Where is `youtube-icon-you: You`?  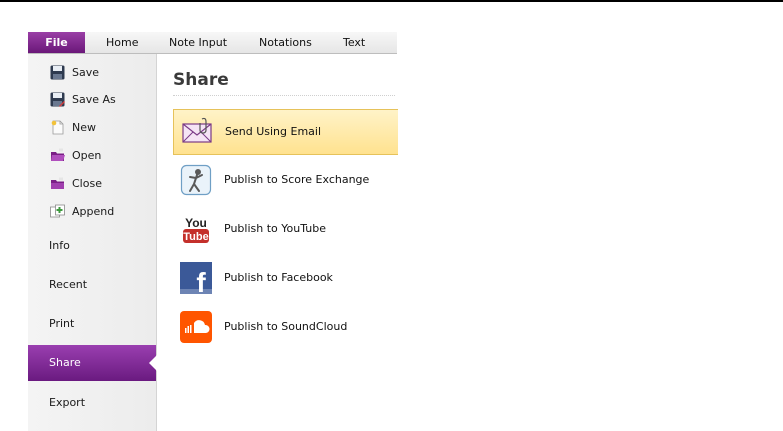
youtube-icon-you: You is located at coordinates (196, 223).